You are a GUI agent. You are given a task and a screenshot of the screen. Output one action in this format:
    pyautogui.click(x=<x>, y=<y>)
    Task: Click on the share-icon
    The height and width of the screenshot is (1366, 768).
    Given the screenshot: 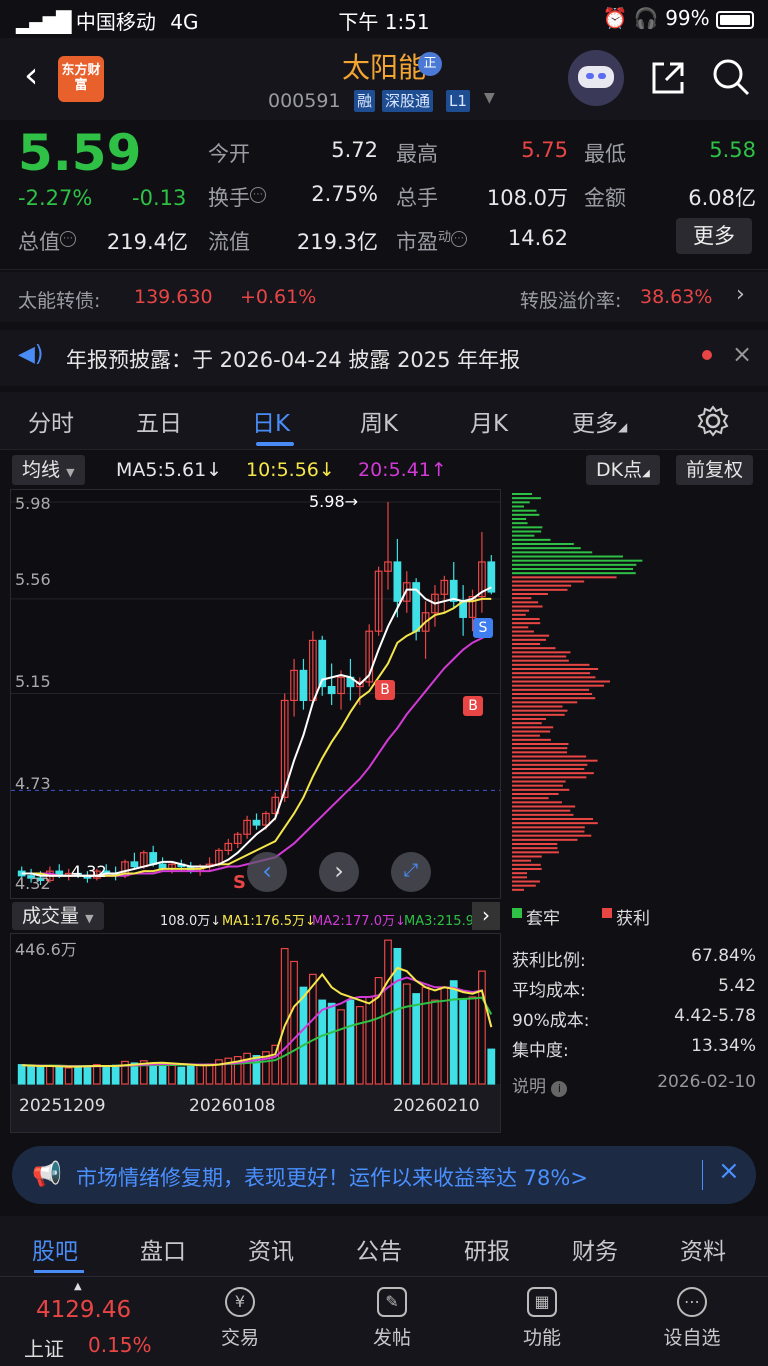 What is the action you would take?
    pyautogui.click(x=668, y=80)
    